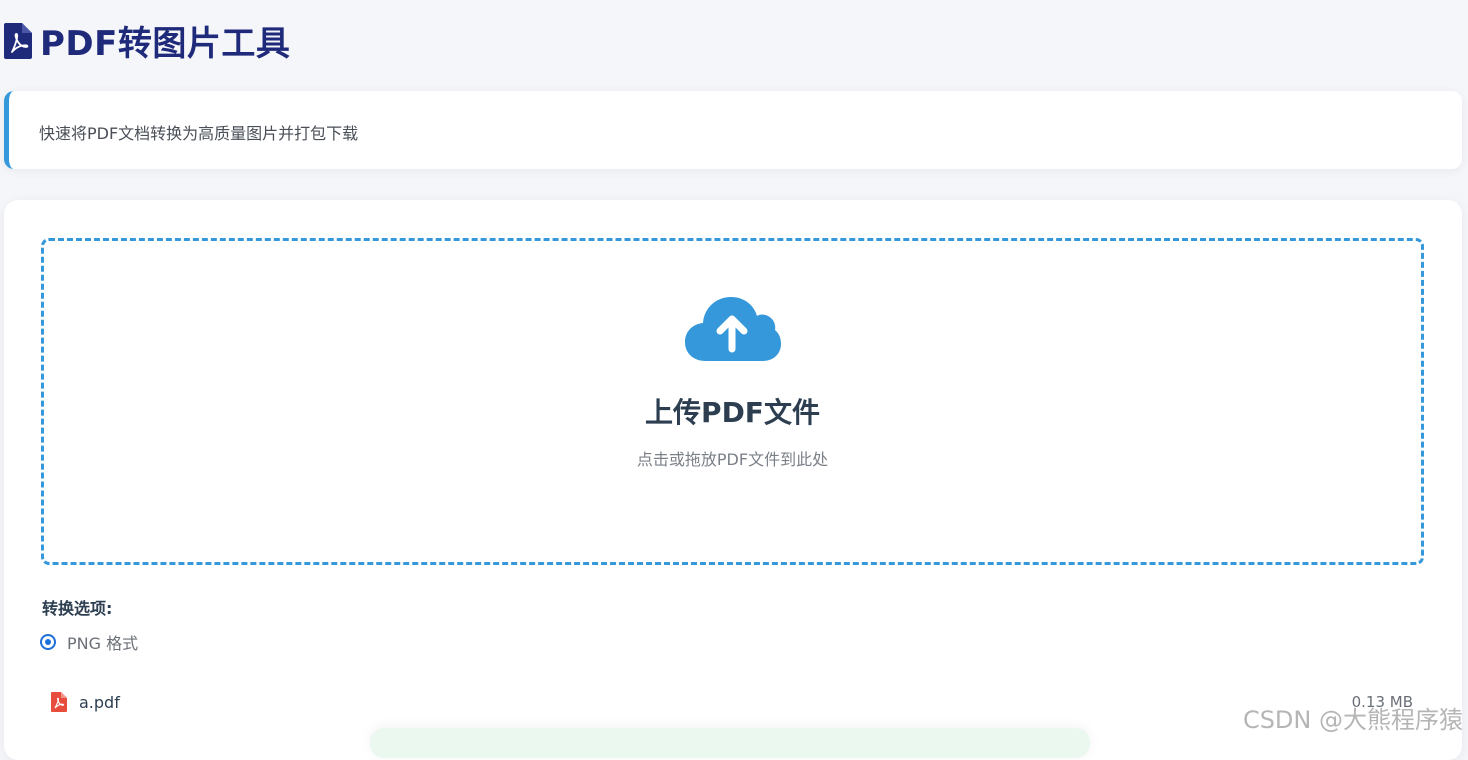 This screenshot has height=760, width=1468. I want to click on app-header: PDF转图片工具, so click(147, 40).